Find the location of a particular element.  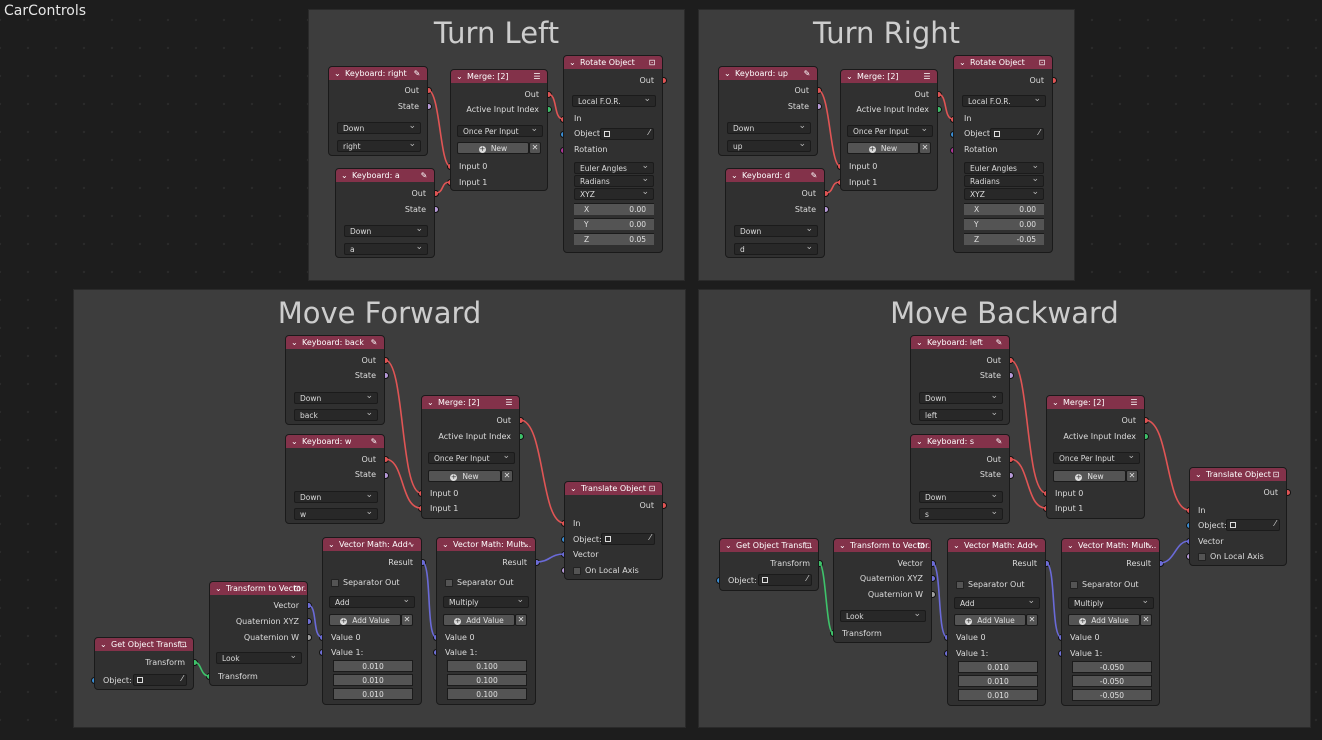

keyboard-node: ⌄ Keyboard: right ✎ Out State Down right is located at coordinates (378, 111).